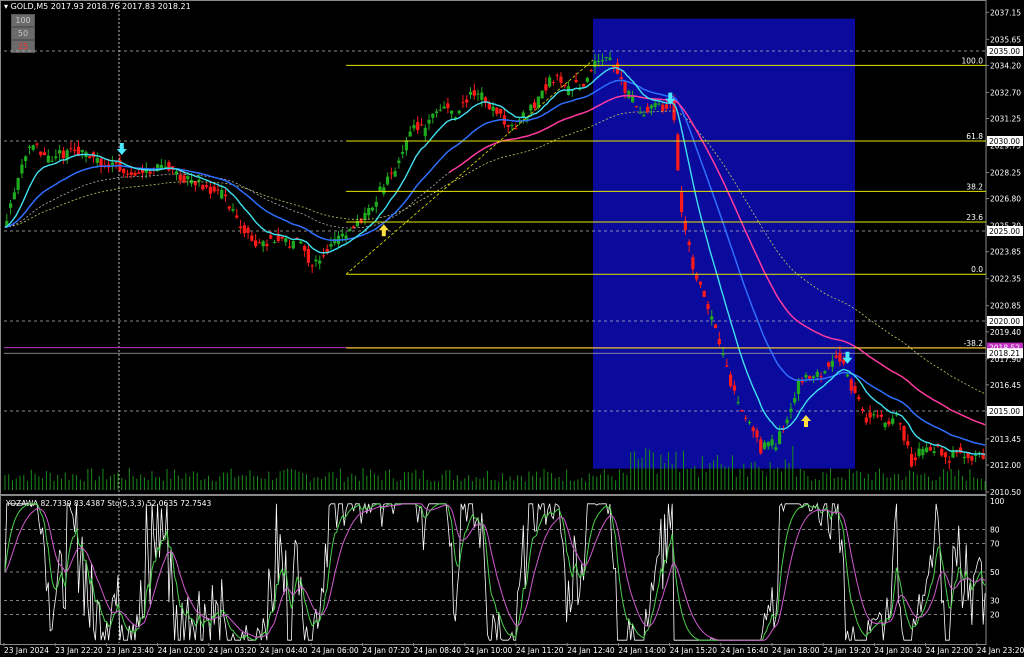  I want to click on price-tick-11: 2020.85, so click(1005, 306).